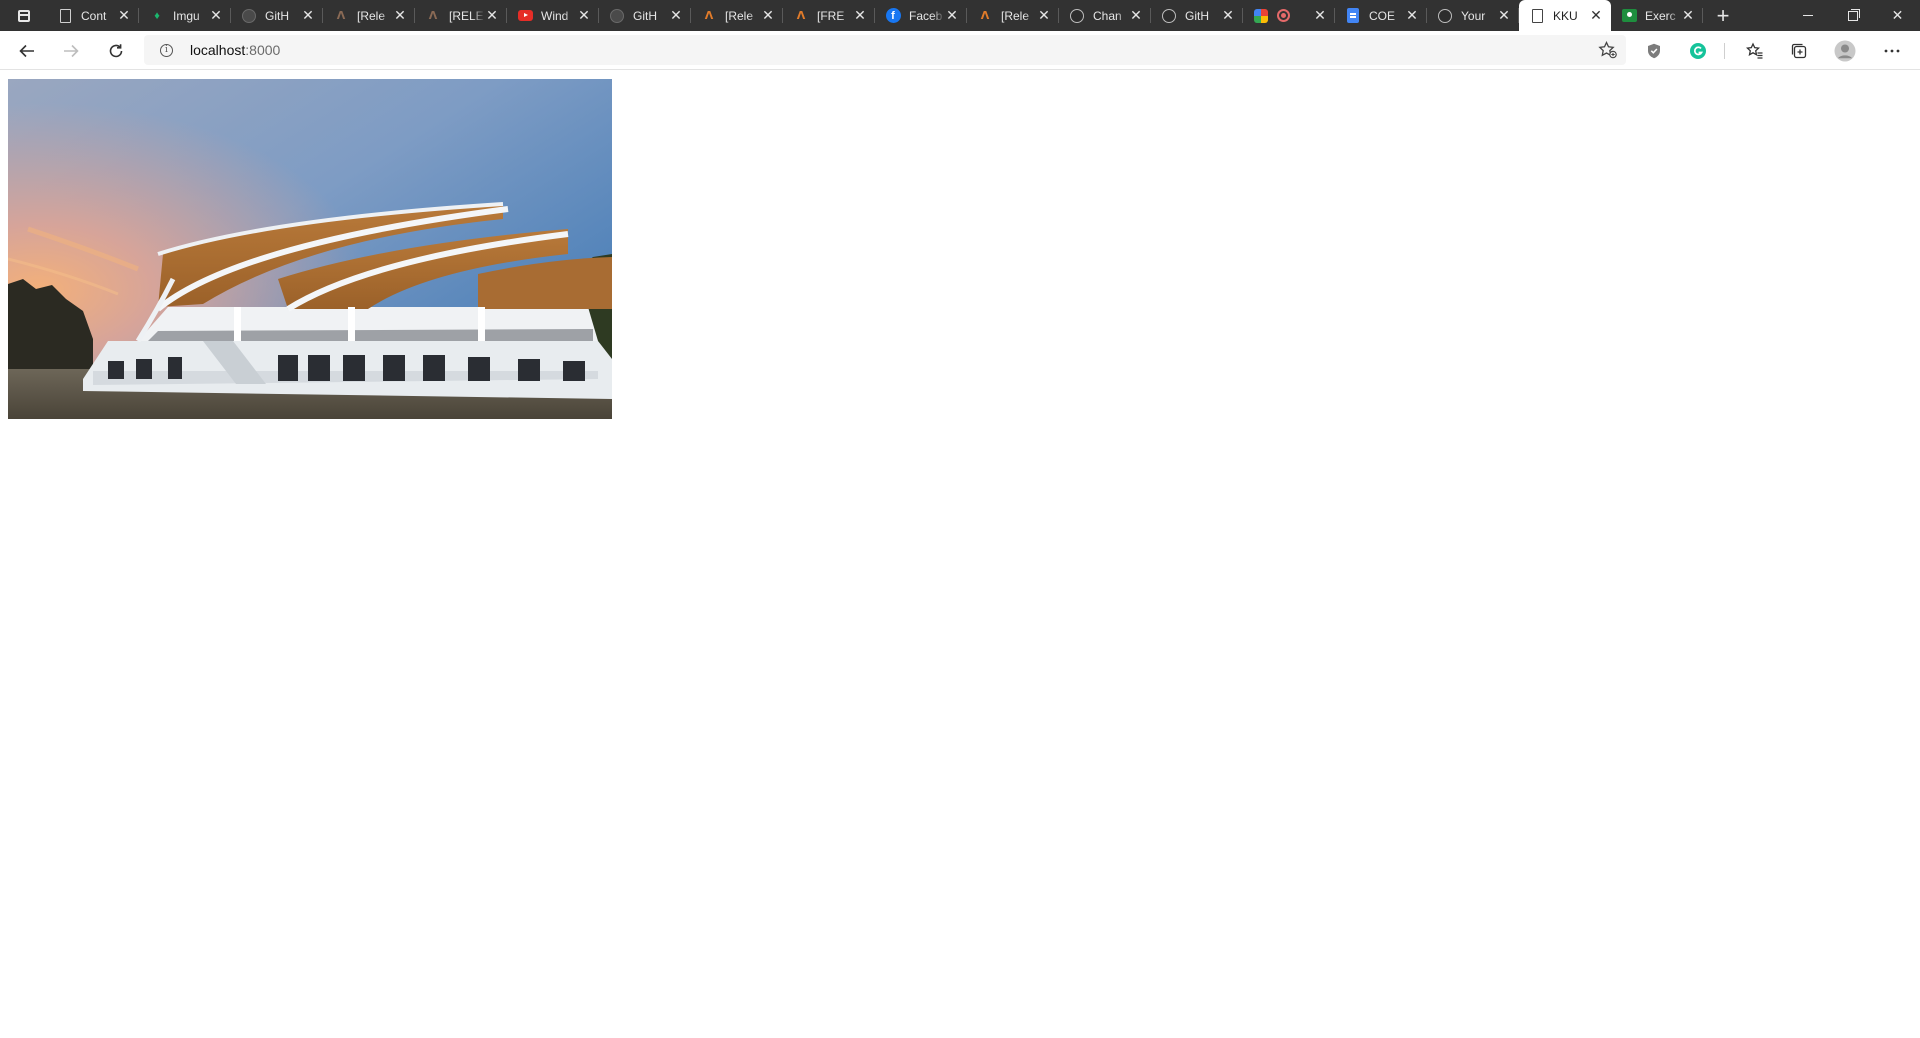  I want to click on classroom-icon, so click(1629, 16).